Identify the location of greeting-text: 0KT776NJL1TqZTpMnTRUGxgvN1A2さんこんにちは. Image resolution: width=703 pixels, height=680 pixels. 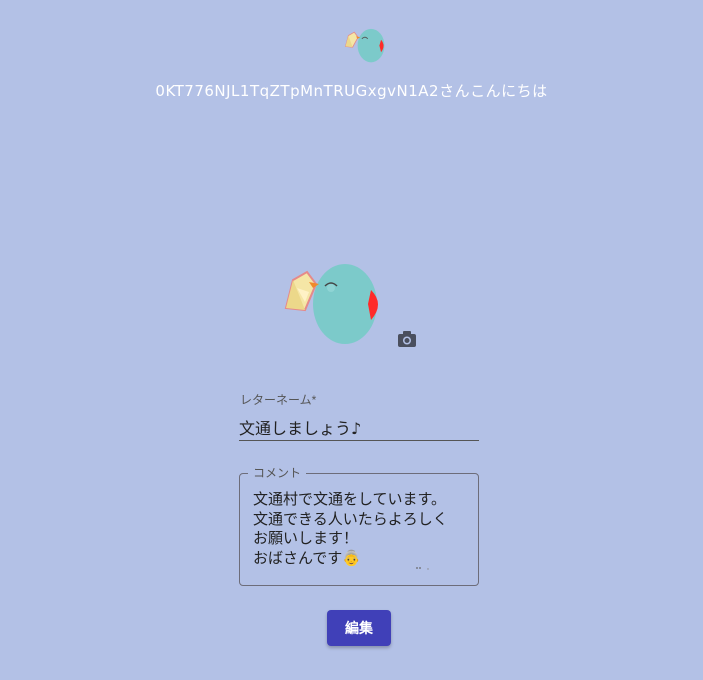
(351, 91).